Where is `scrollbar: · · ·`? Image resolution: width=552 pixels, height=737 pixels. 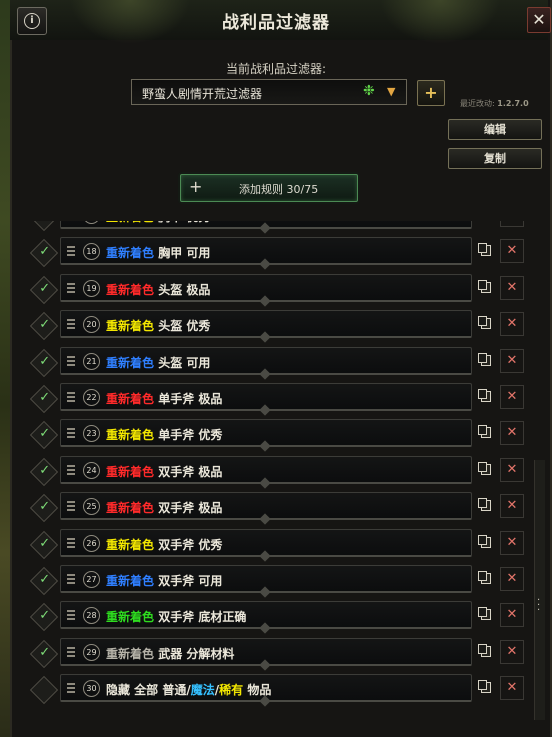
scrollbar: · · · is located at coordinates (539, 590).